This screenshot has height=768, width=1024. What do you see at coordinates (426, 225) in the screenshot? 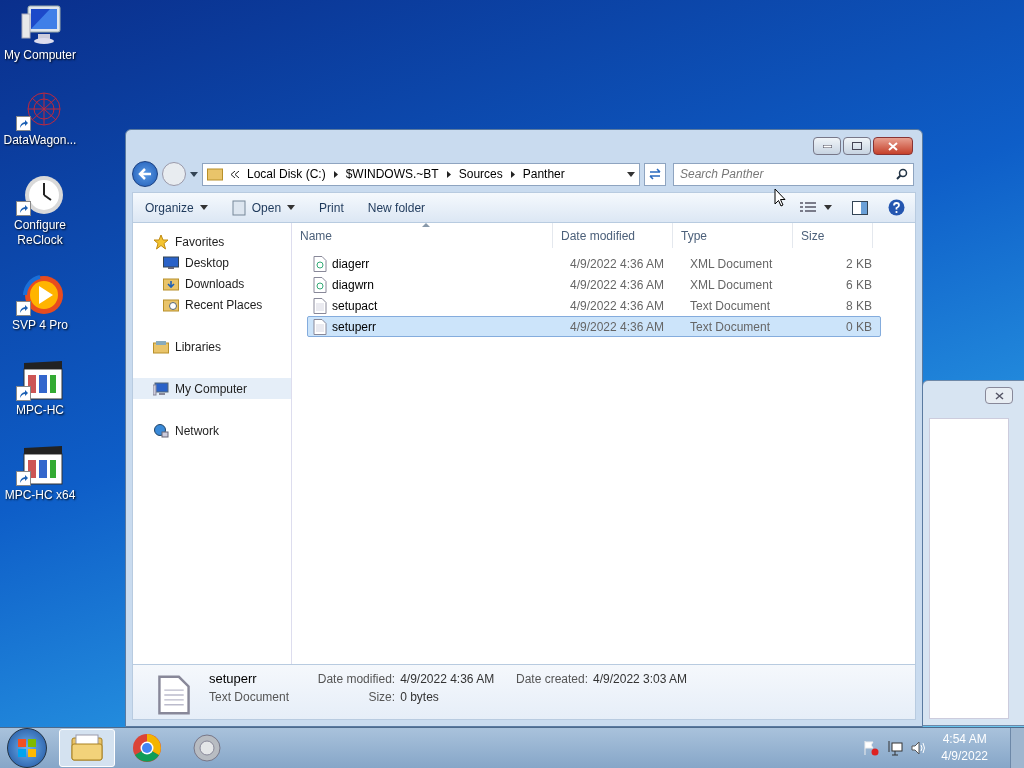
I see `sort-arrow-icon` at bounding box center [426, 225].